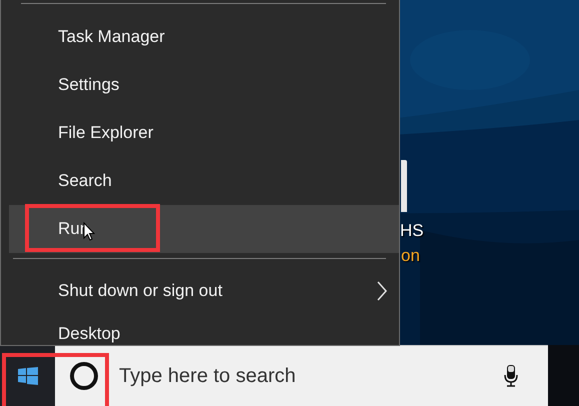  What do you see at coordinates (204, 37) in the screenshot?
I see `menu-item: Task Manager` at bounding box center [204, 37].